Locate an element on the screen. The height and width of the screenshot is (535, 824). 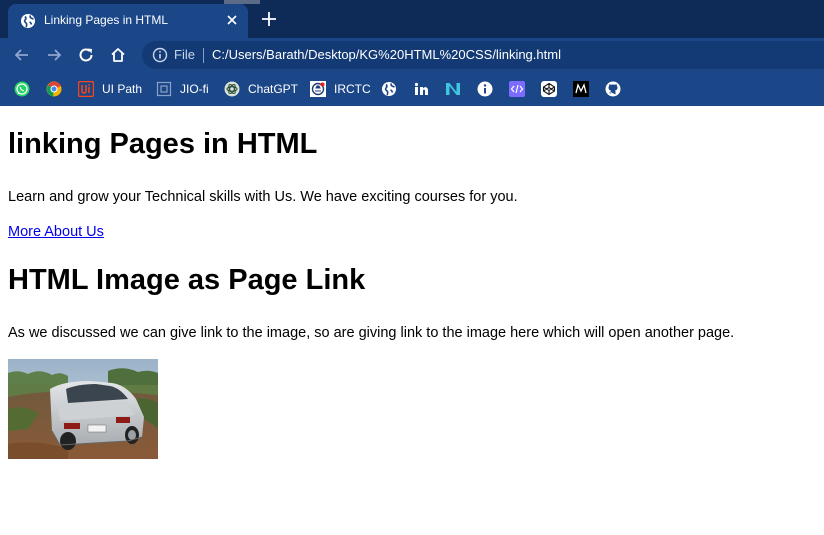
bookmark-github is located at coordinates (613, 89).